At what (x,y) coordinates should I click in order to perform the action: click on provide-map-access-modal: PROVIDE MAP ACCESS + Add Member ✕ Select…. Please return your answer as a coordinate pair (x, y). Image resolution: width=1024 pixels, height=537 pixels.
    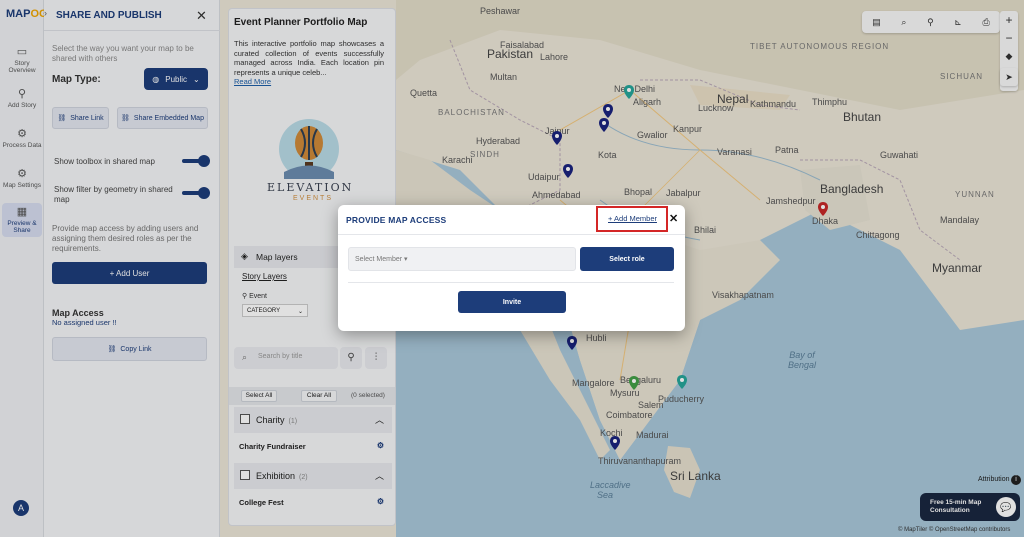
    Looking at the image, I should click on (511, 268).